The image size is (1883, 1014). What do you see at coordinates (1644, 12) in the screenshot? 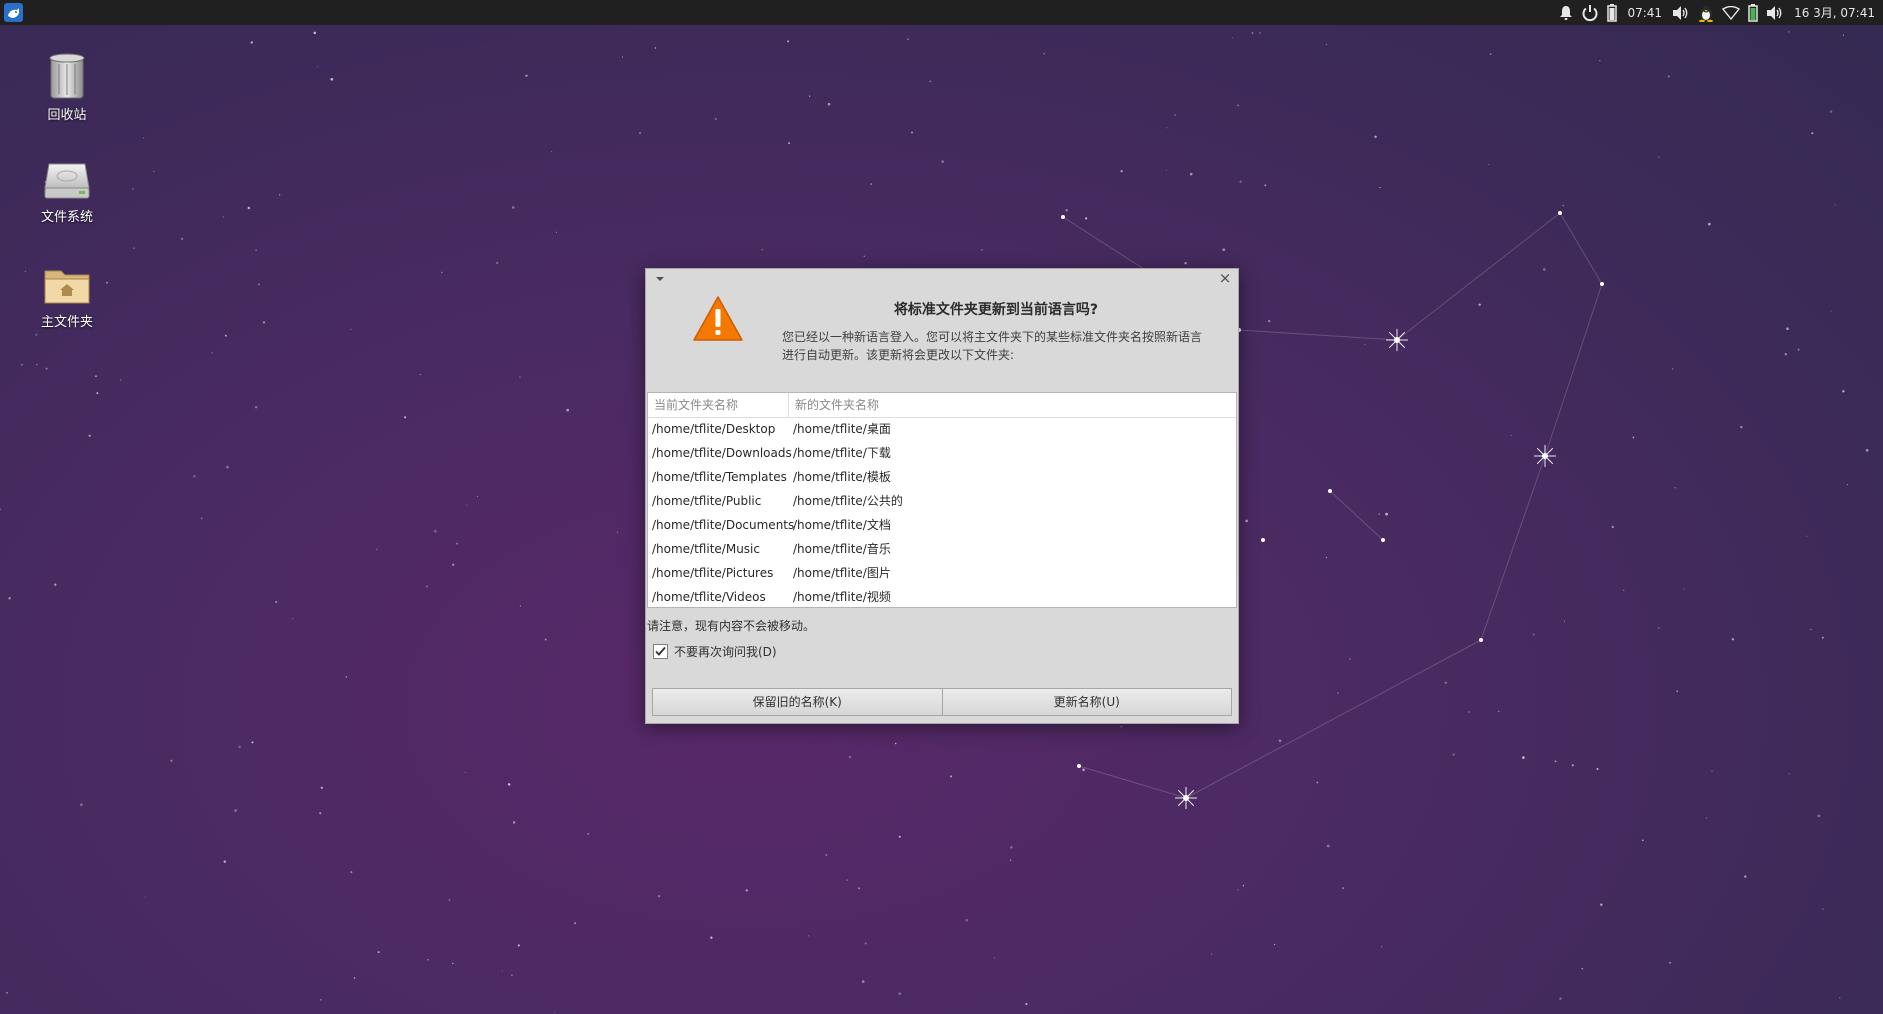
I see `panel-clock: 07:41` at bounding box center [1644, 12].